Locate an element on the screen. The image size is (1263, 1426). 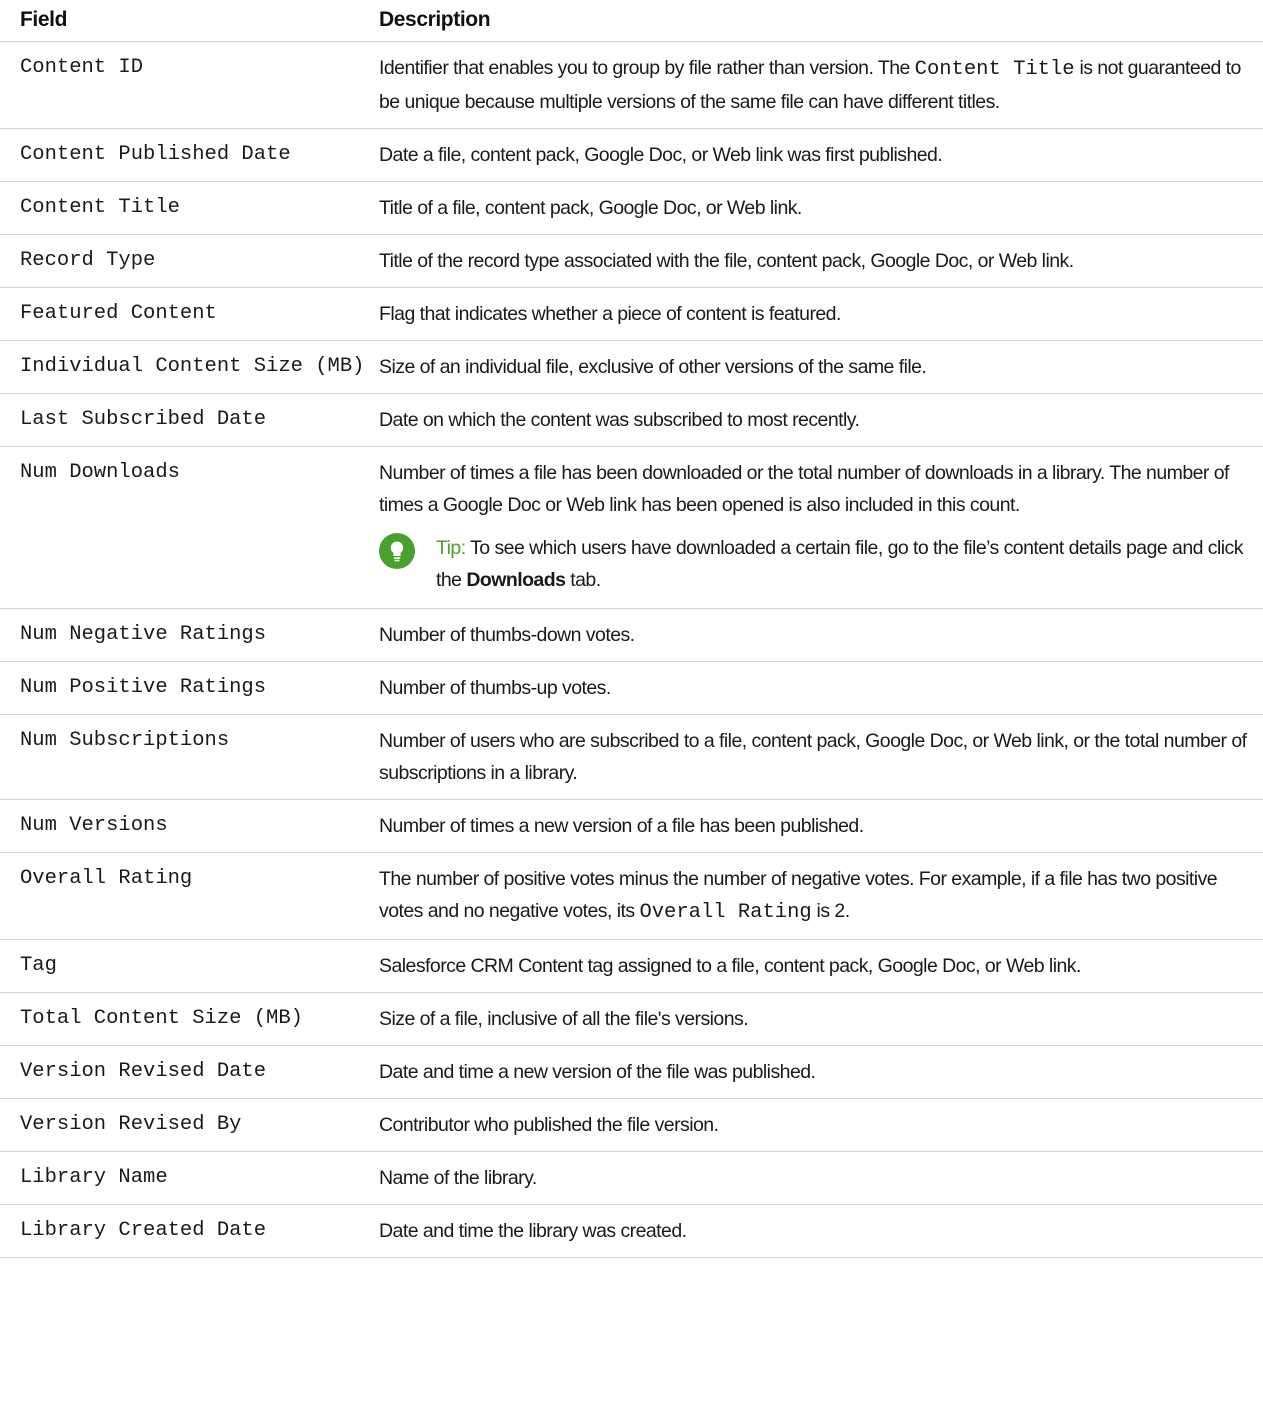
field-name: Tag is located at coordinates (185, 966).